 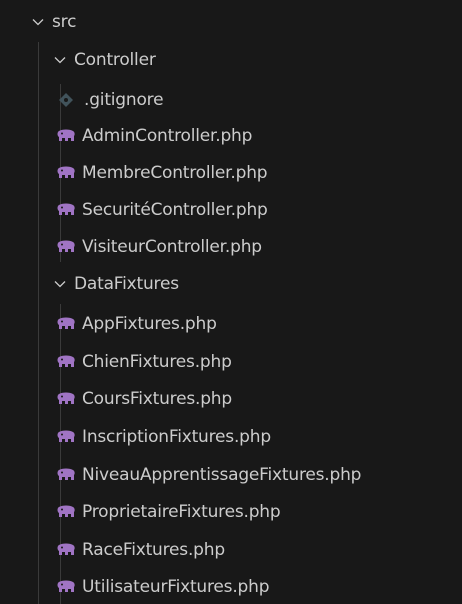 What do you see at coordinates (231, 550) in the screenshot?
I see `tree-file-racefixtures: RaceFixtures.php` at bounding box center [231, 550].